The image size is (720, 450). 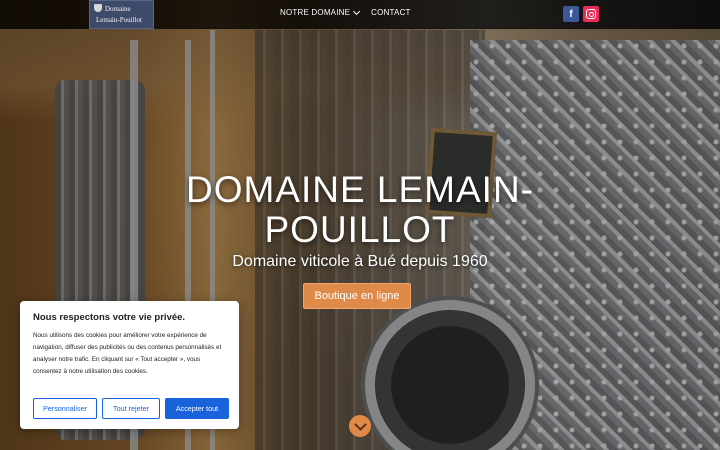 What do you see at coordinates (357, 296) in the screenshot?
I see `online-shop-button: Boutique en ligne` at bounding box center [357, 296].